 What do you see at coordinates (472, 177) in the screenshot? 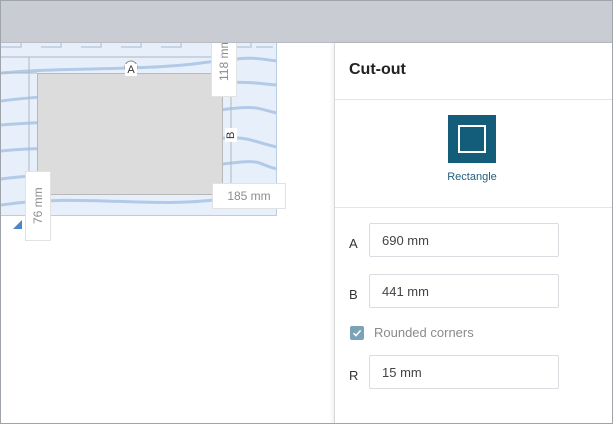
I see `rectangle-shape-label: Rectangle` at bounding box center [472, 177].